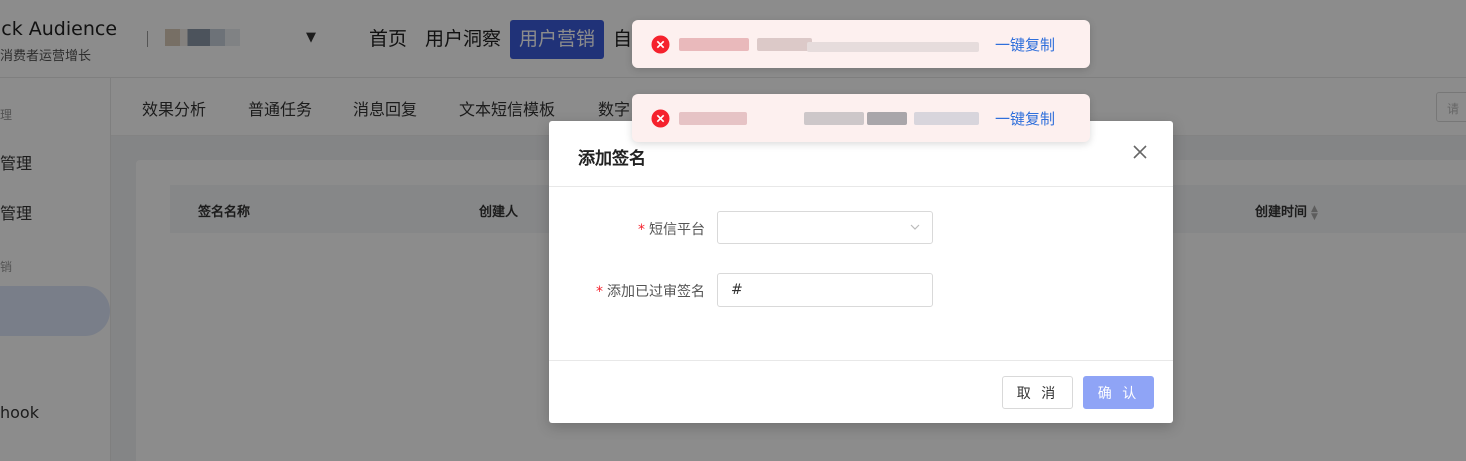  I want to click on chevron-down-icon, so click(915, 227).